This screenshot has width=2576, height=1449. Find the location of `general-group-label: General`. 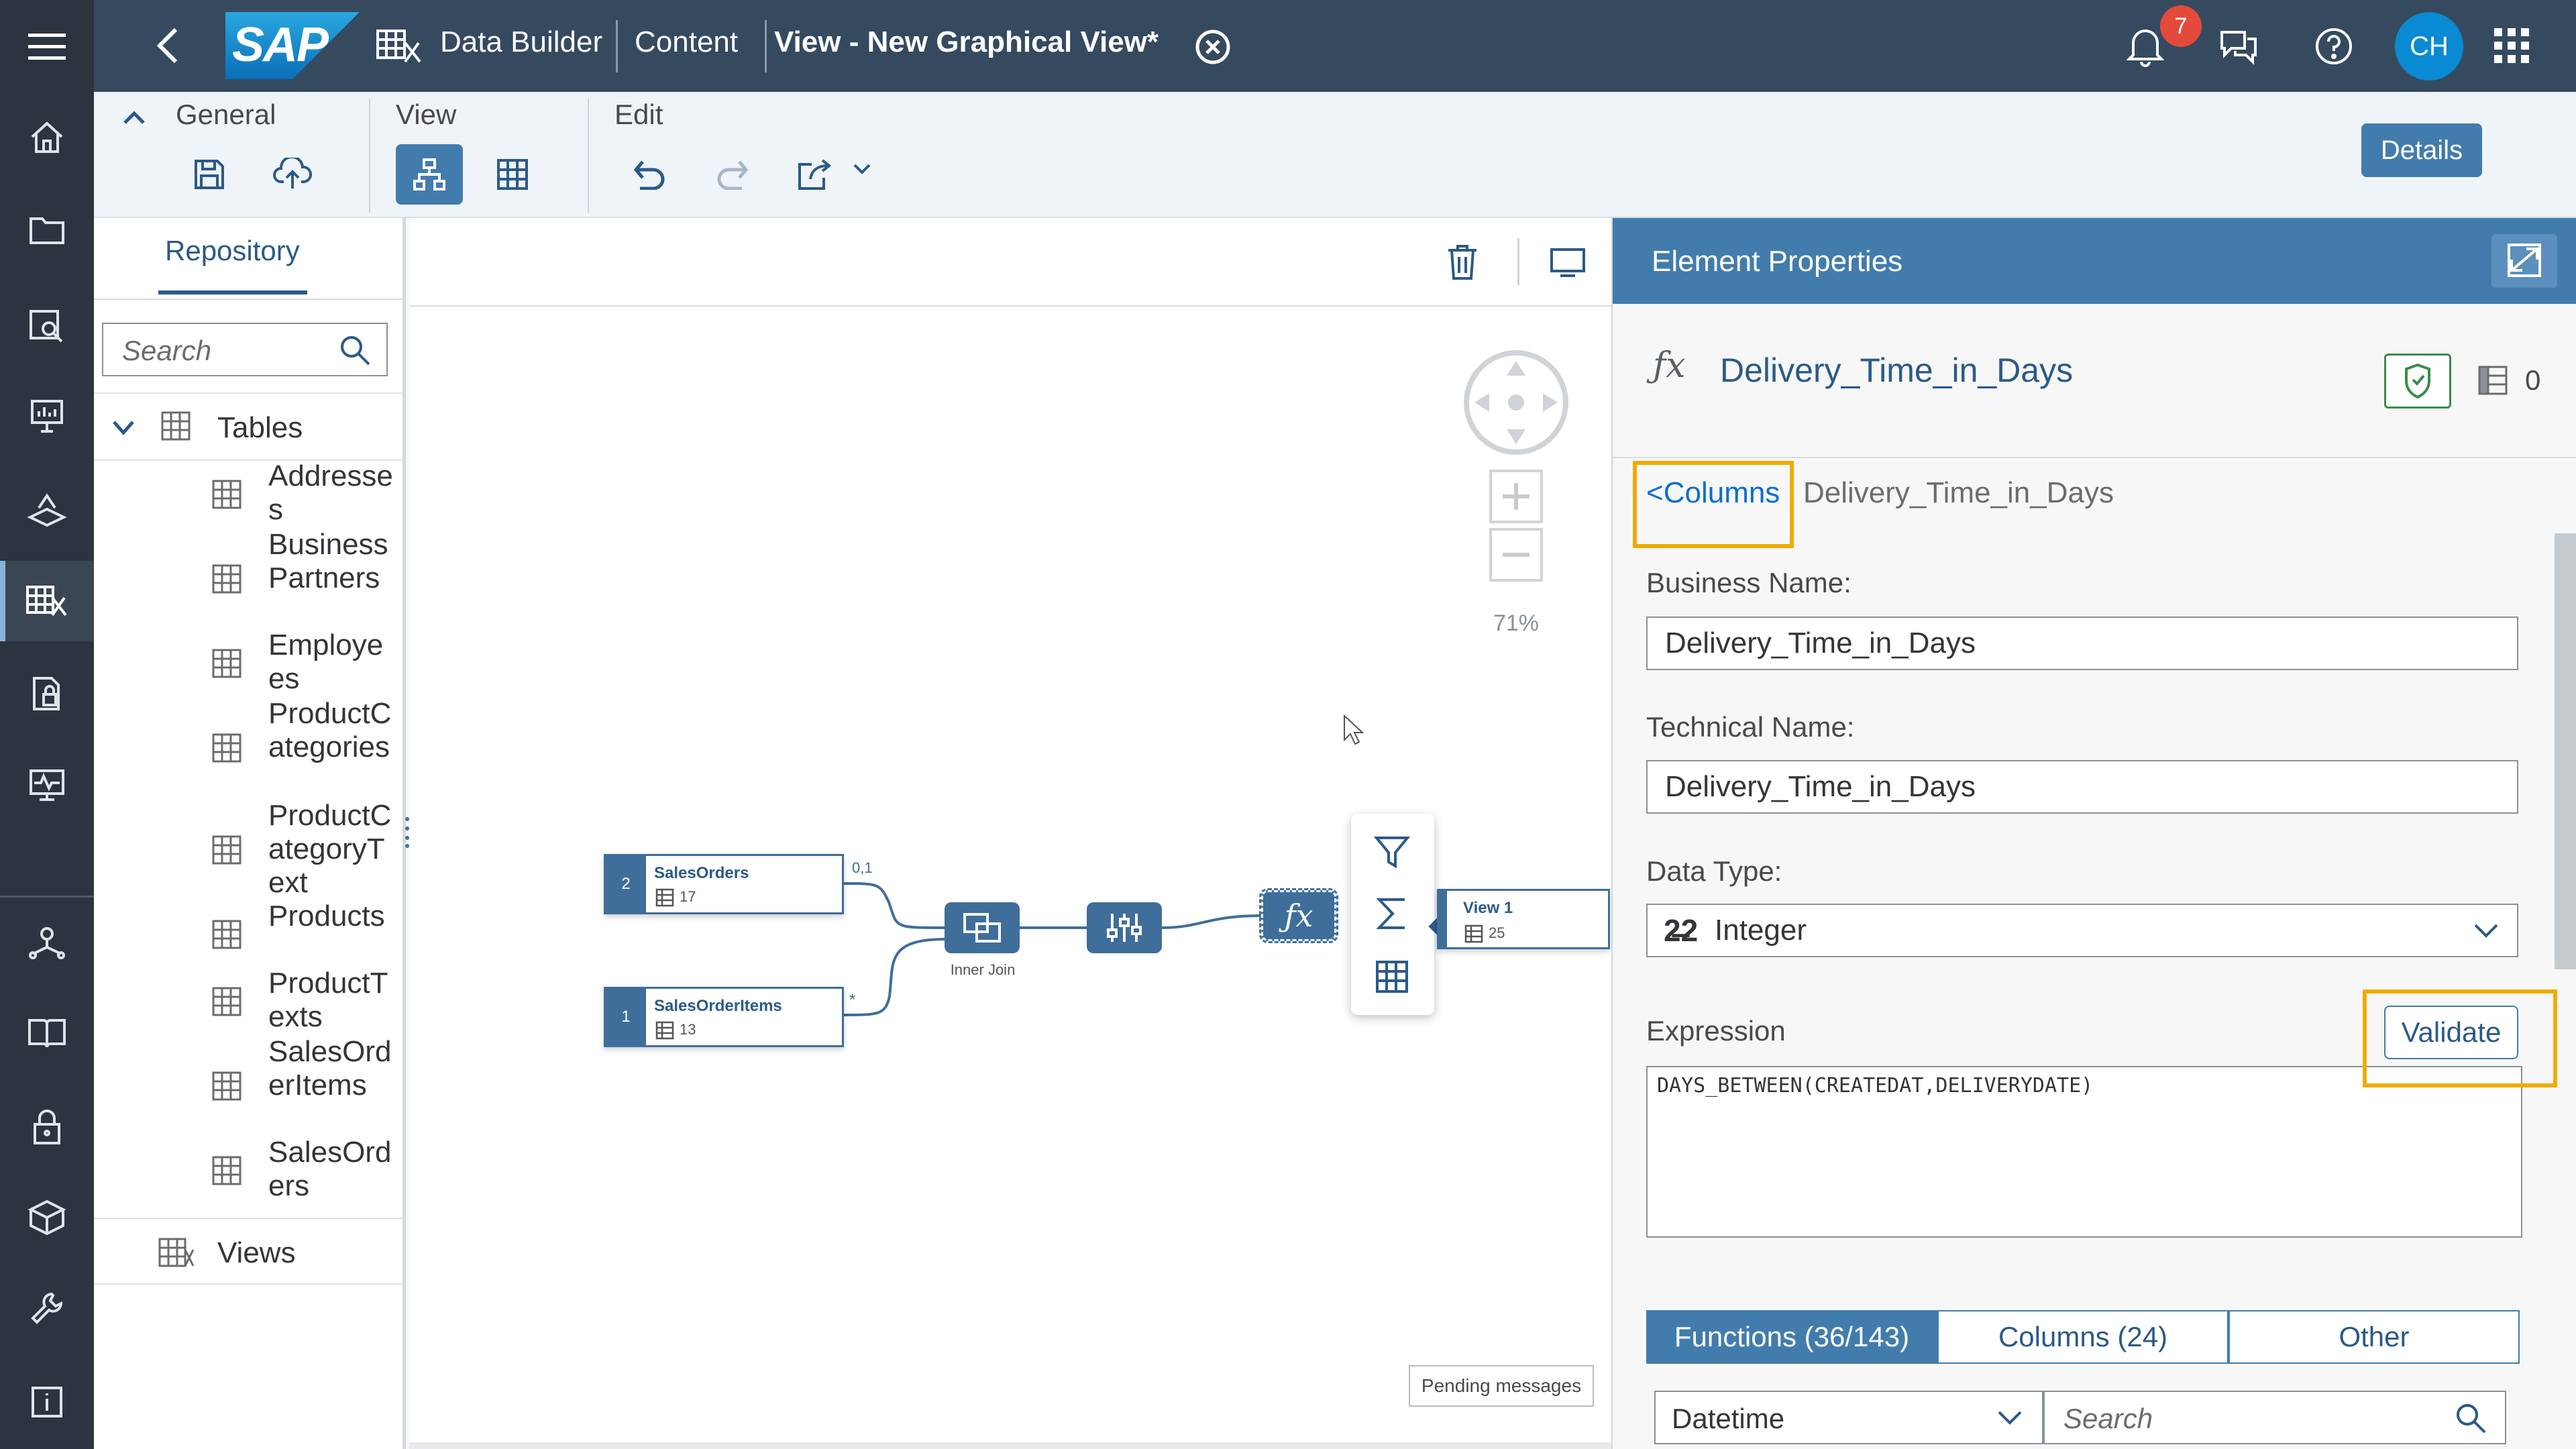

general-group-label: General is located at coordinates (226, 114).